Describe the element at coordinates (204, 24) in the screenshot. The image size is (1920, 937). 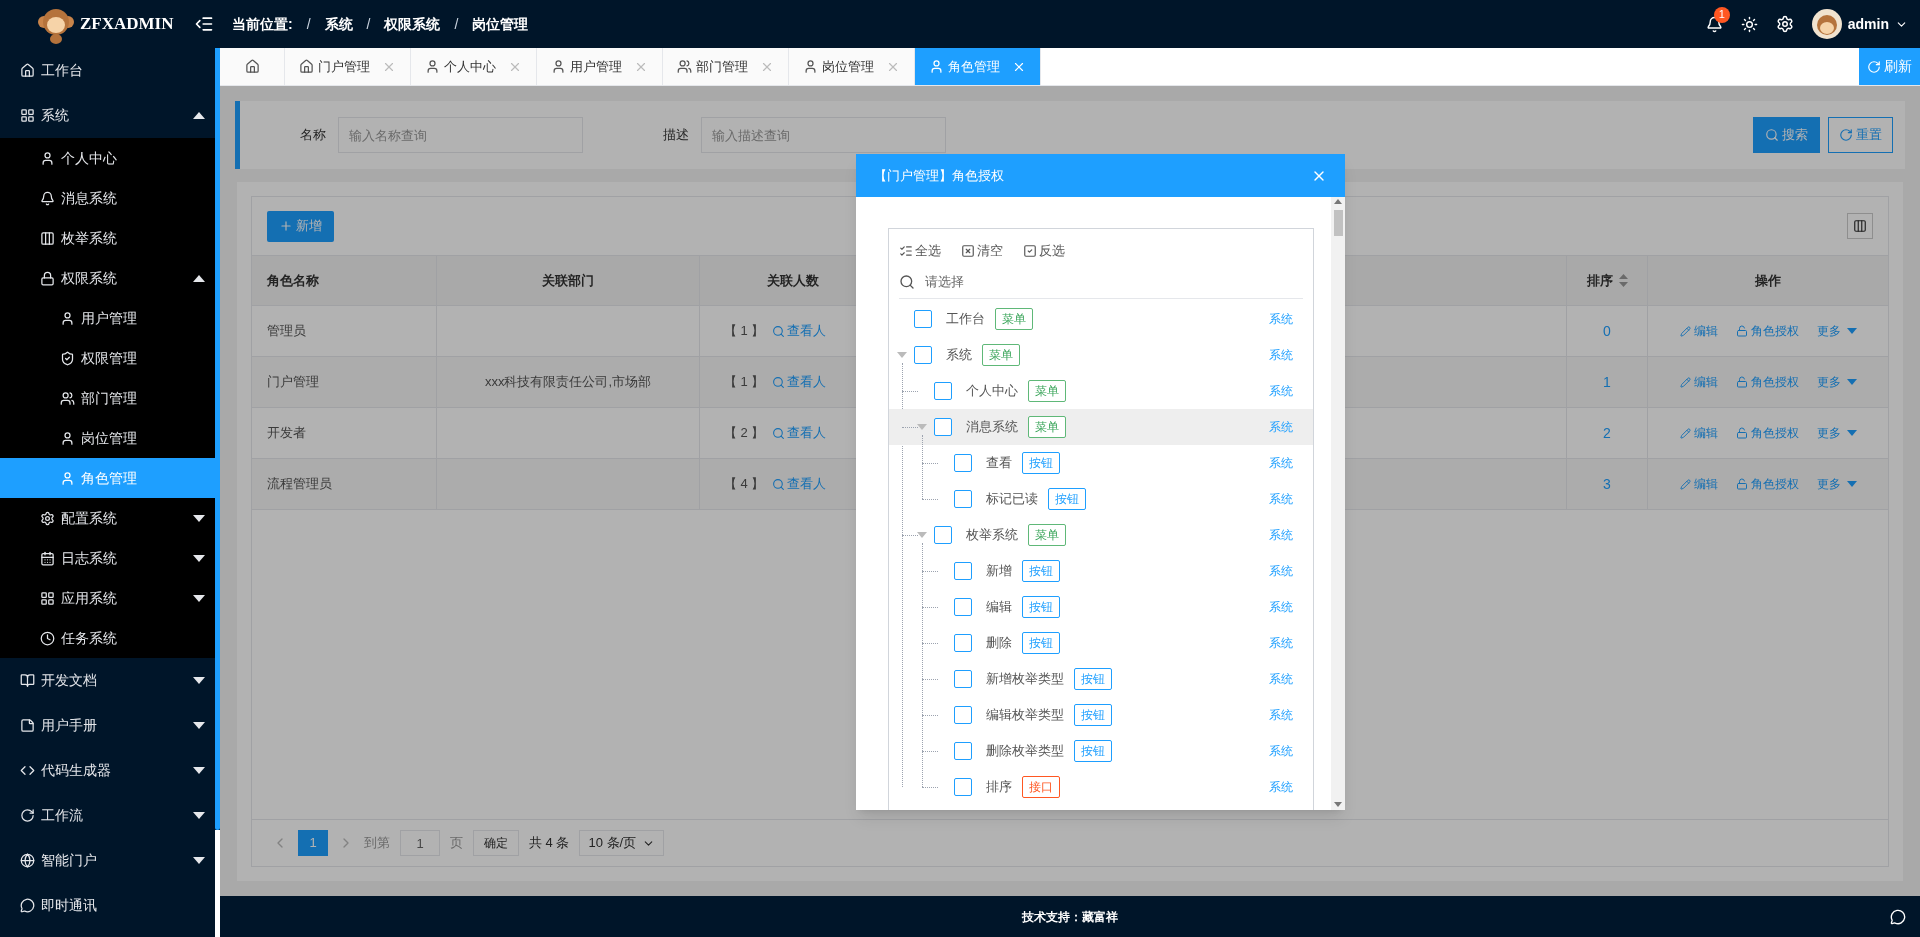
I see `menu-icon` at that location.